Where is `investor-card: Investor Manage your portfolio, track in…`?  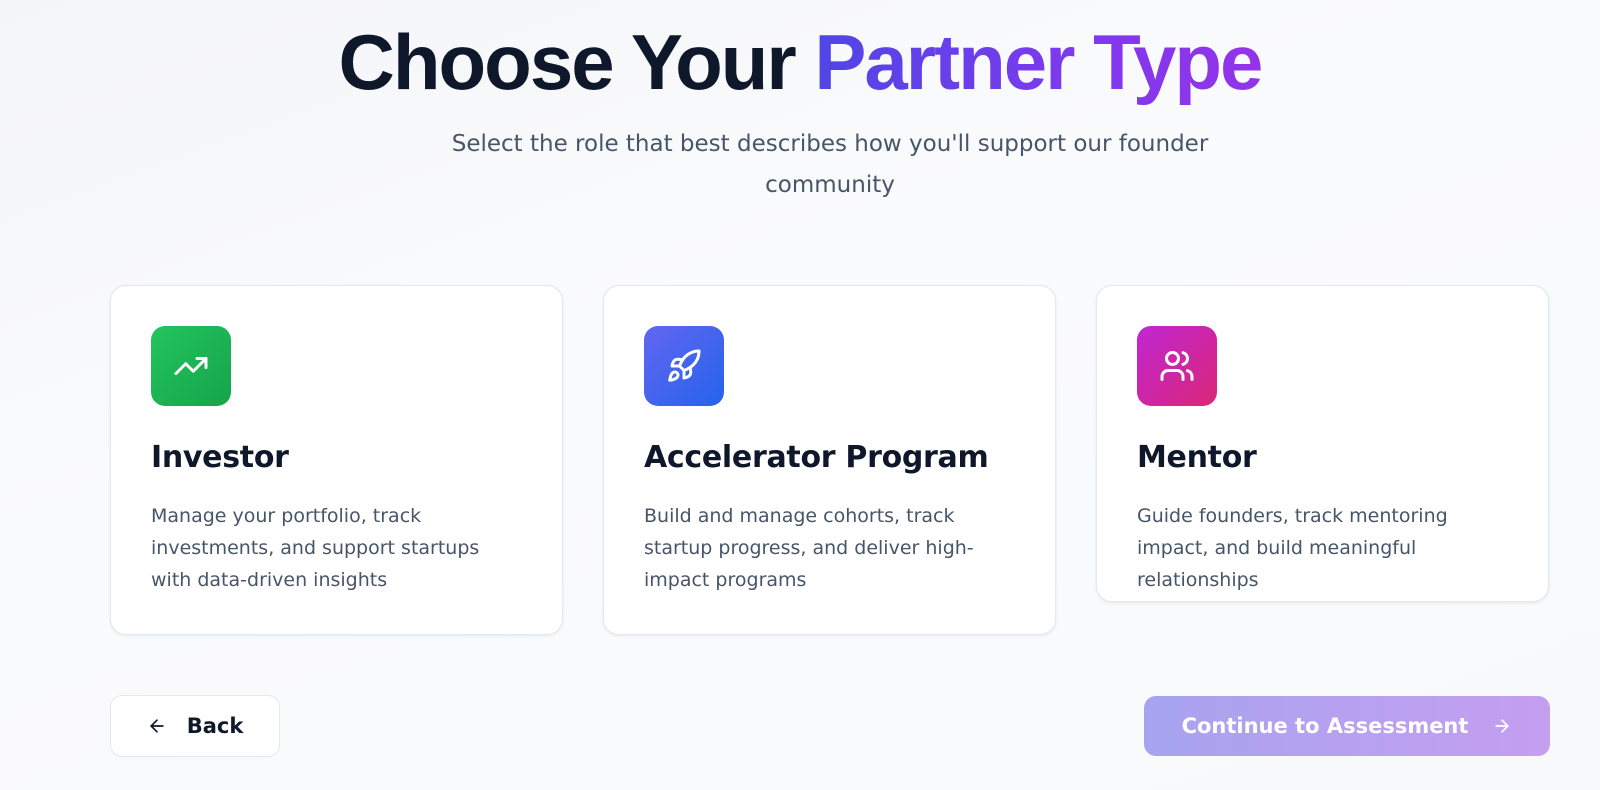
investor-card: Investor Manage your portfolio, track in… is located at coordinates (336, 460).